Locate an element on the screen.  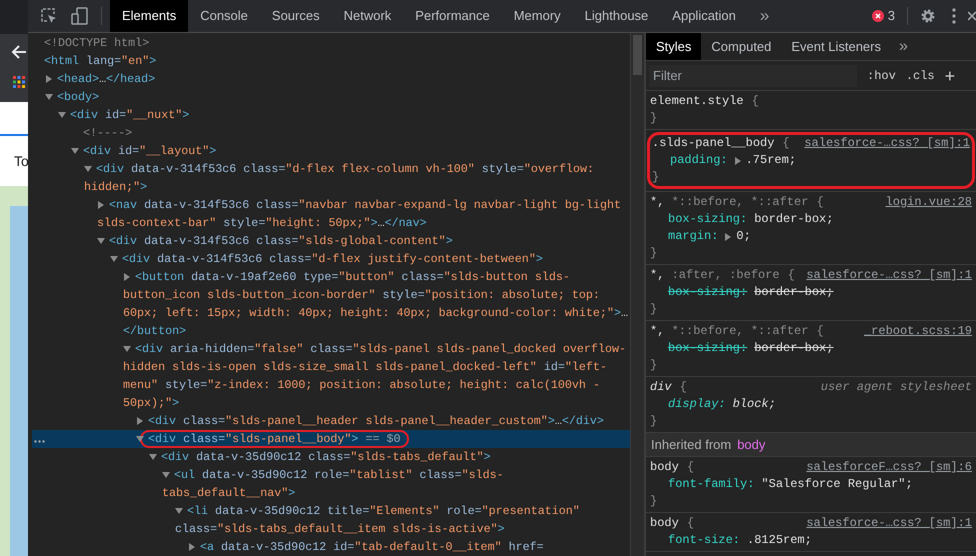
class-toggle-button: .cls is located at coordinates (920, 75).